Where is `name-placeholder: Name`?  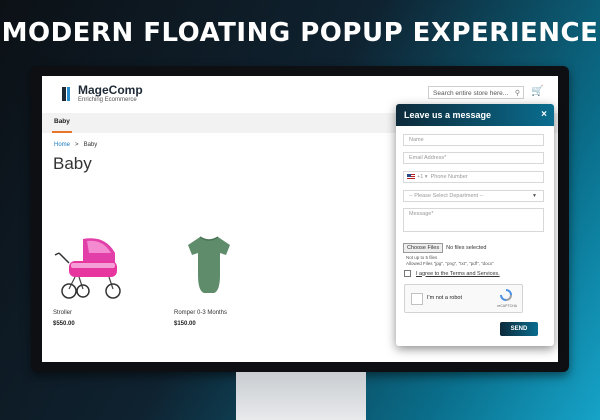 name-placeholder: Name is located at coordinates (416, 140).